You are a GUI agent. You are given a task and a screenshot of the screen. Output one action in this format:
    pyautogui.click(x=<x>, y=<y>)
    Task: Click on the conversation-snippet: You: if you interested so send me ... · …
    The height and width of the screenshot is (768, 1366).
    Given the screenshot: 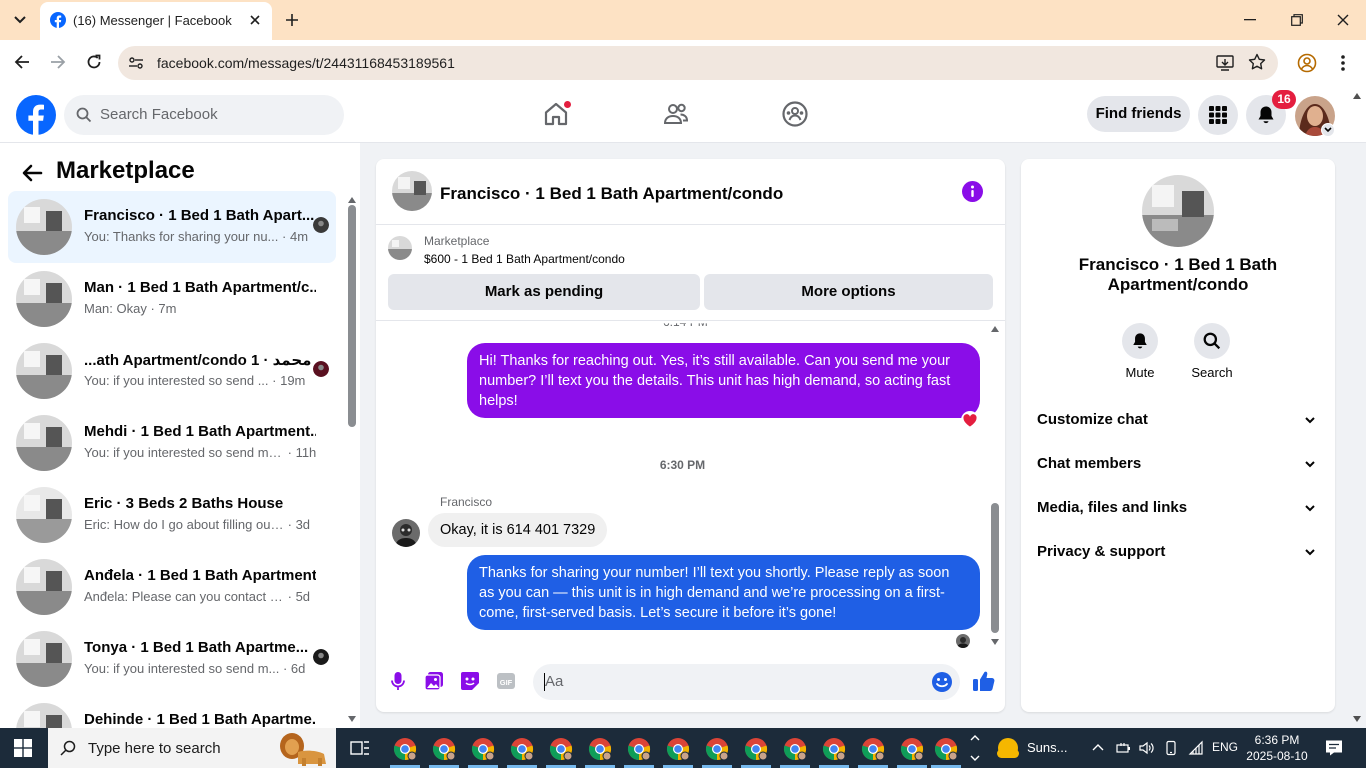 What is the action you would take?
    pyautogui.click(x=200, y=452)
    